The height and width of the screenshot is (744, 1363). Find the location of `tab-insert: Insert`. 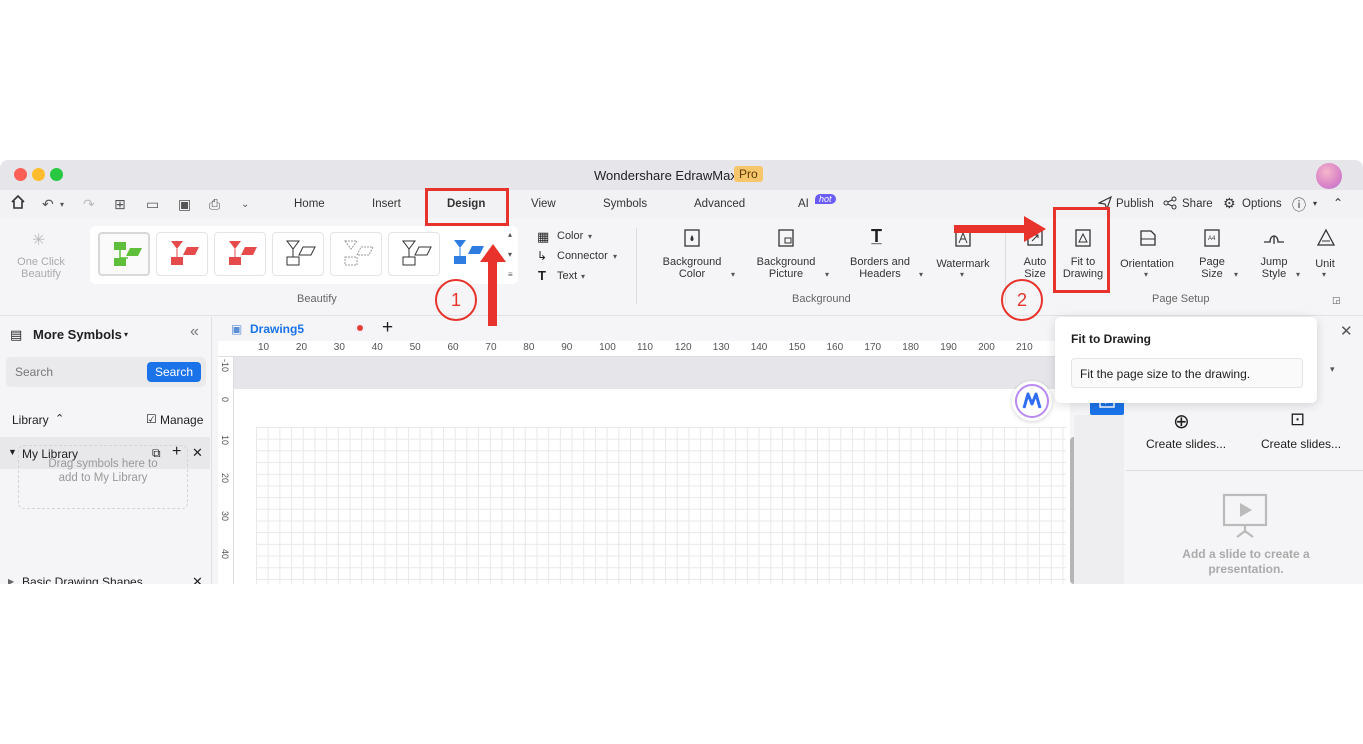

tab-insert: Insert is located at coordinates (386, 204).